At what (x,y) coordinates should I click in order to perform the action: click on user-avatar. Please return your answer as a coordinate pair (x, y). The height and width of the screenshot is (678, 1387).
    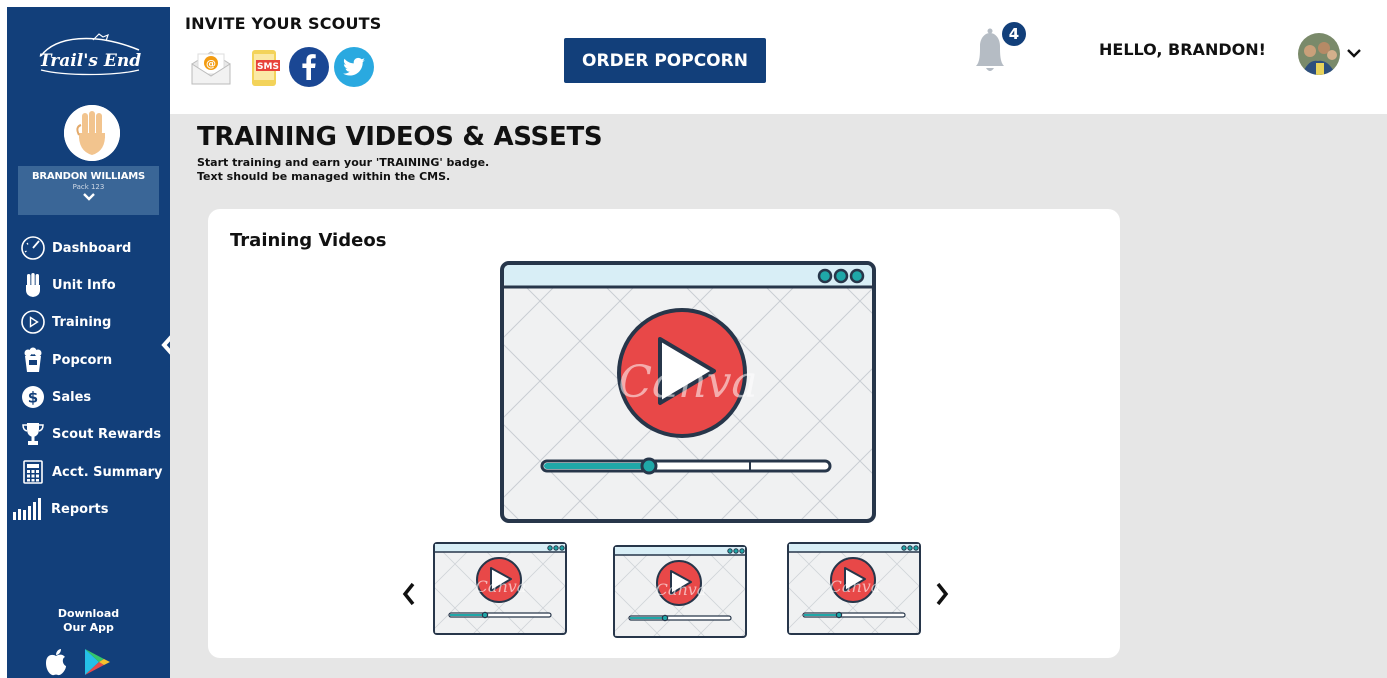
    Looking at the image, I should click on (92, 133).